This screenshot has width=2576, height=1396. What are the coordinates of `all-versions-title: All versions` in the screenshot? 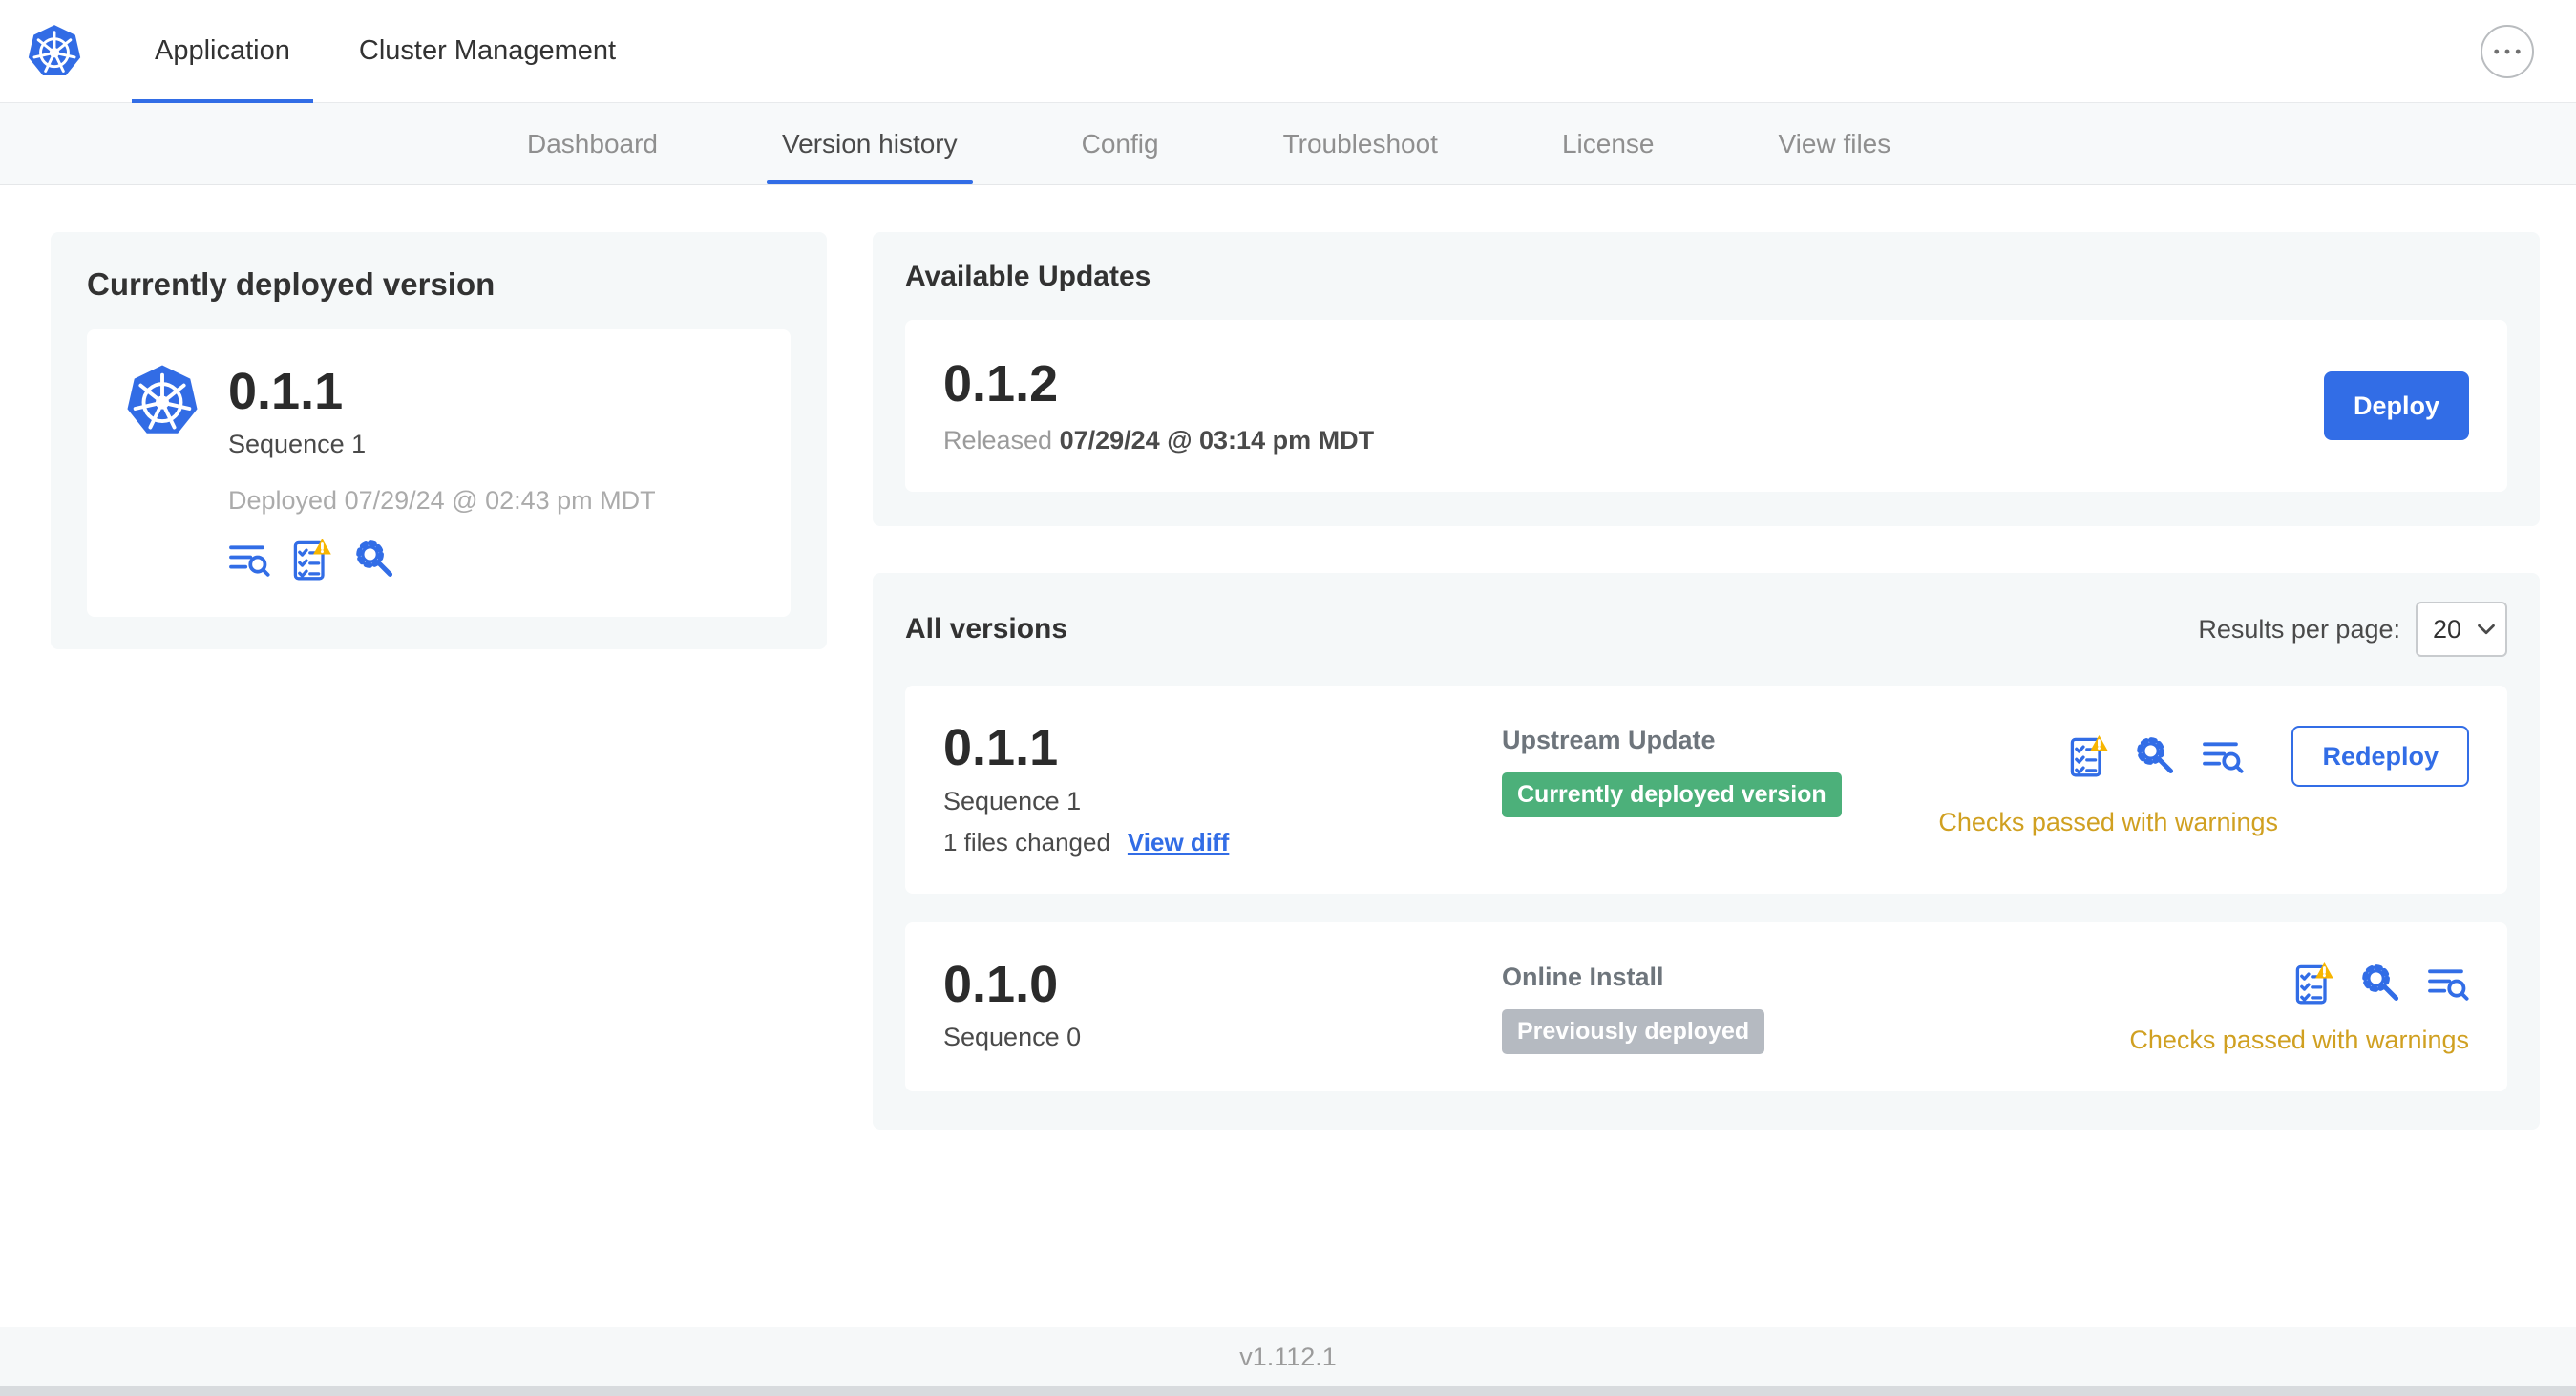 It's located at (986, 629).